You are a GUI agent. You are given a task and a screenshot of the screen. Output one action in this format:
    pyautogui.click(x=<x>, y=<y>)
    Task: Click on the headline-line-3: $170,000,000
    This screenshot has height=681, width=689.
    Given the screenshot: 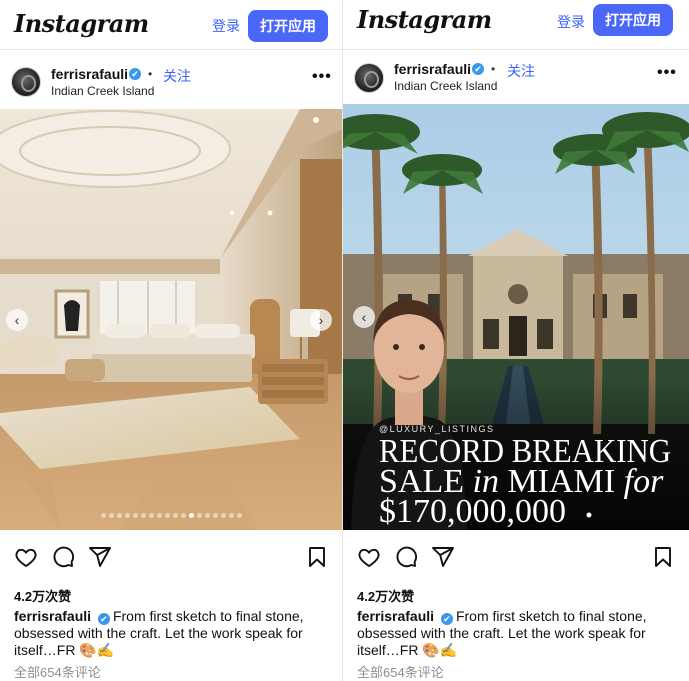 What is the action you would take?
    pyautogui.click(x=472, y=511)
    